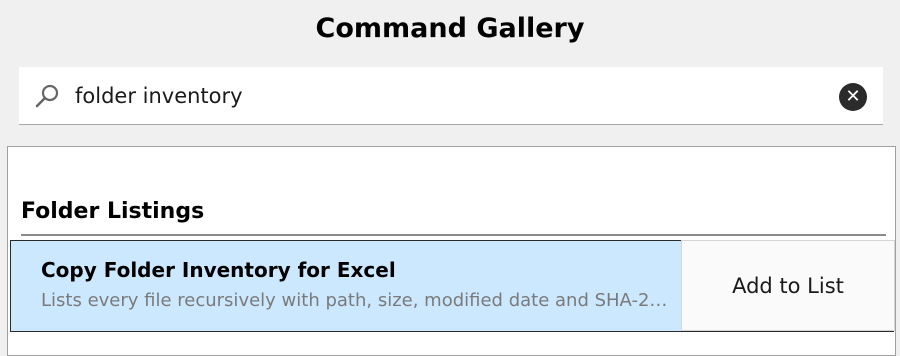  I want to click on search-icon, so click(48, 96).